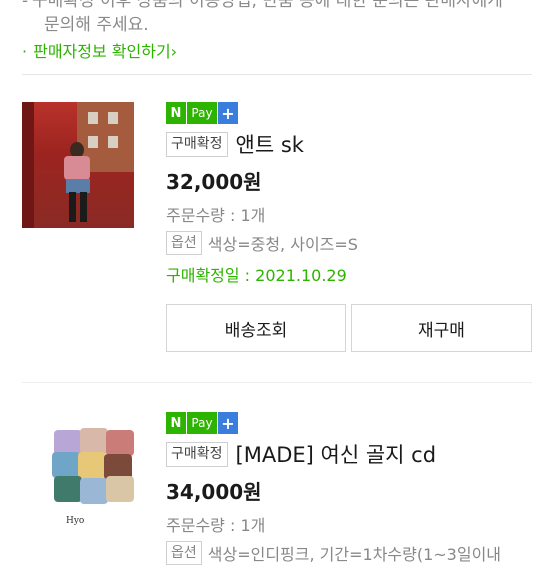 Image resolution: width=554 pixels, height=565 pixels. What do you see at coordinates (277, 382) in the screenshot?
I see `order-divider` at bounding box center [277, 382].